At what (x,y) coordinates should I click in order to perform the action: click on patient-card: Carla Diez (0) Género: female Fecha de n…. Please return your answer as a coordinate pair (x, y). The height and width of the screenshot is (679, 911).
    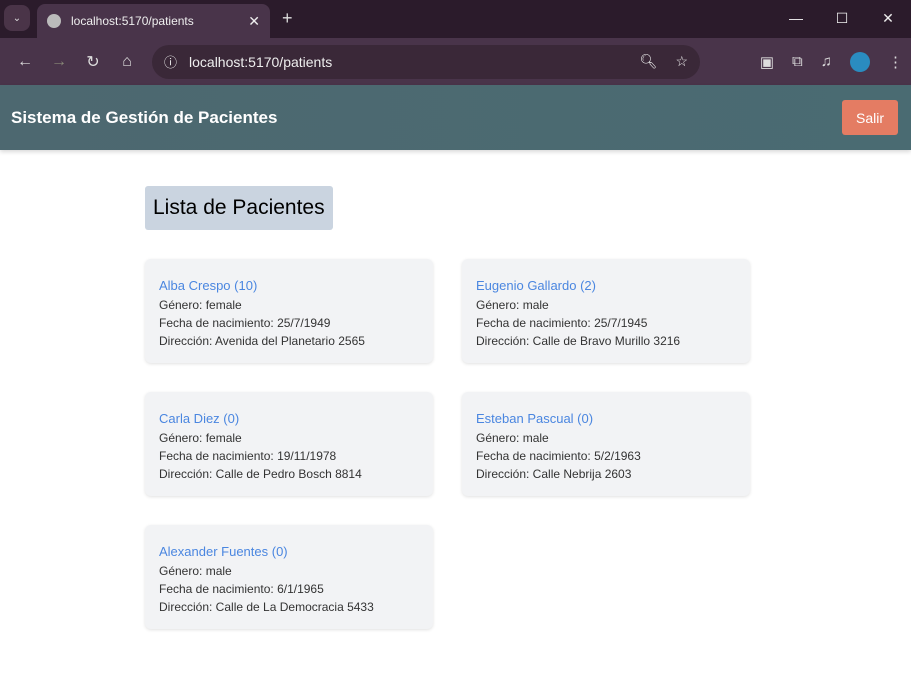
    Looking at the image, I should click on (289, 444).